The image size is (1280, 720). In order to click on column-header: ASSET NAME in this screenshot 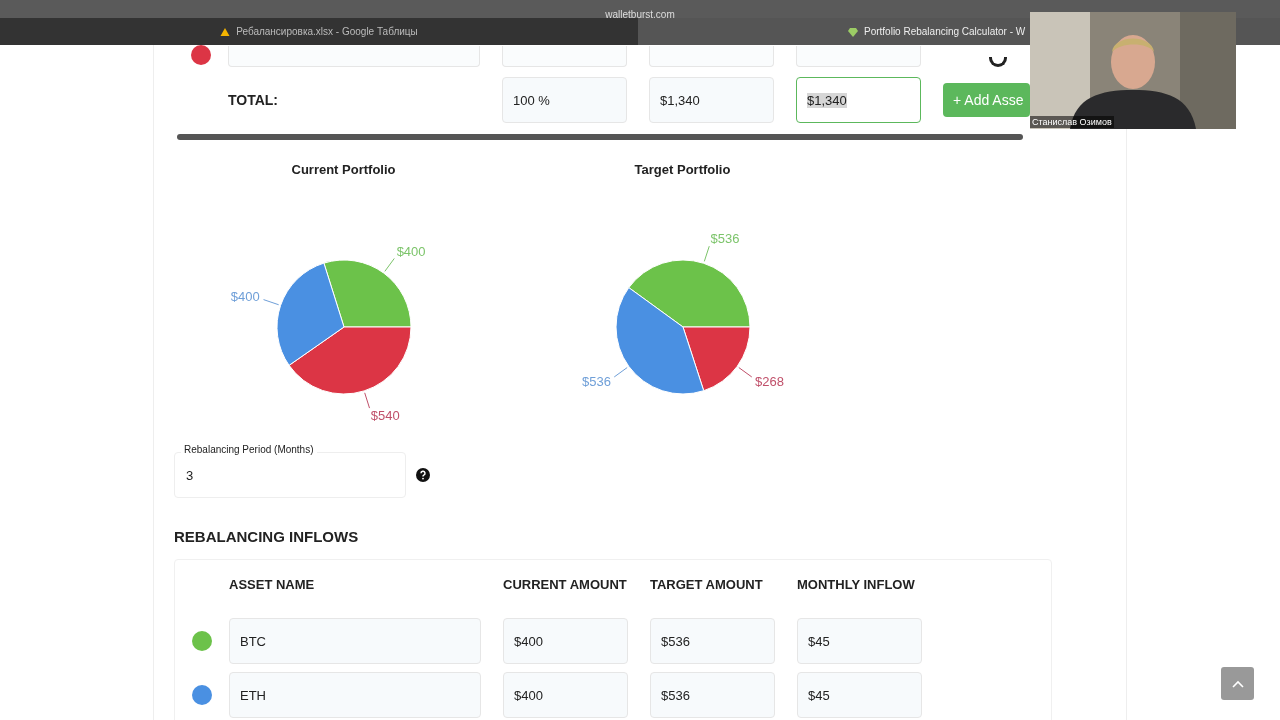, I will do `click(272, 585)`.